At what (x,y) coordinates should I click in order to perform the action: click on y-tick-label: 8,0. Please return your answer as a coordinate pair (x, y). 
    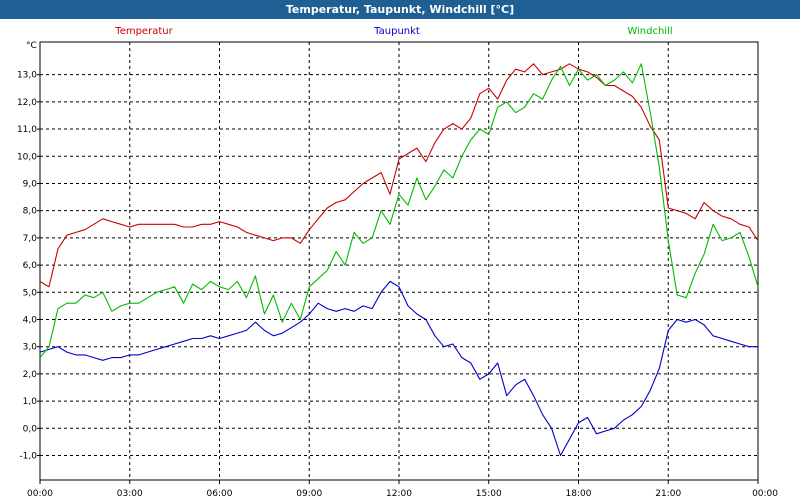
    Looking at the image, I should click on (30, 212).